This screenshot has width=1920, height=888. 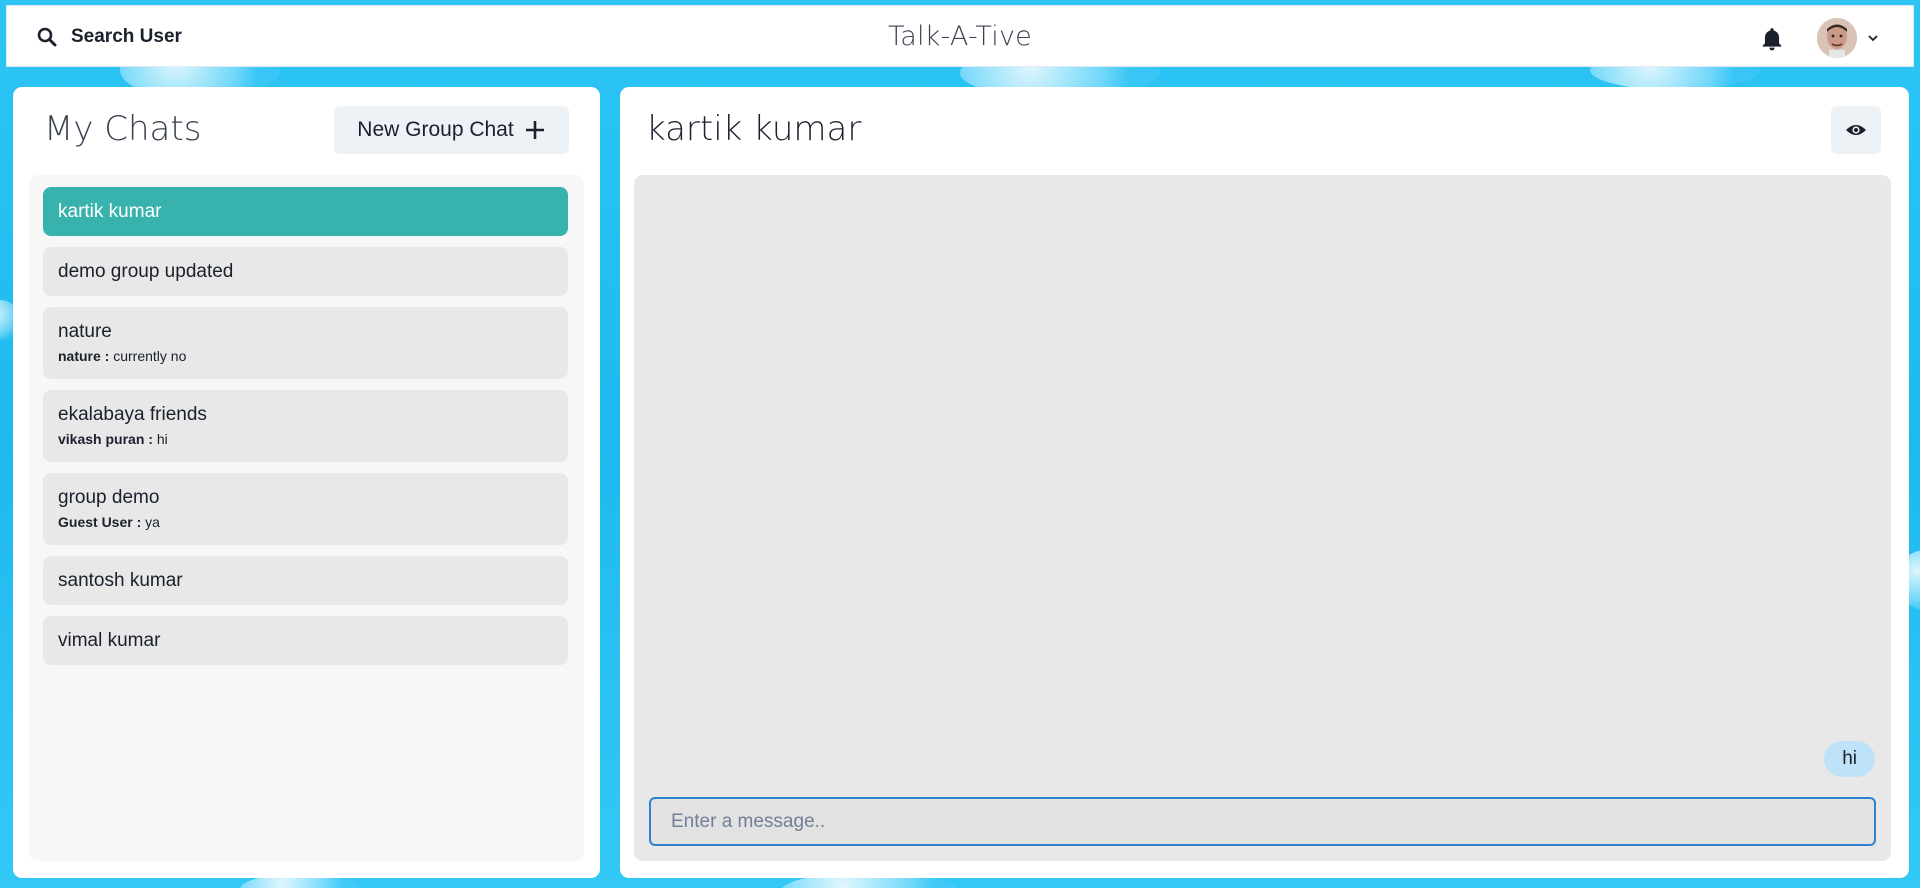 What do you see at coordinates (152, 522) in the screenshot?
I see `latest-text: ya` at bounding box center [152, 522].